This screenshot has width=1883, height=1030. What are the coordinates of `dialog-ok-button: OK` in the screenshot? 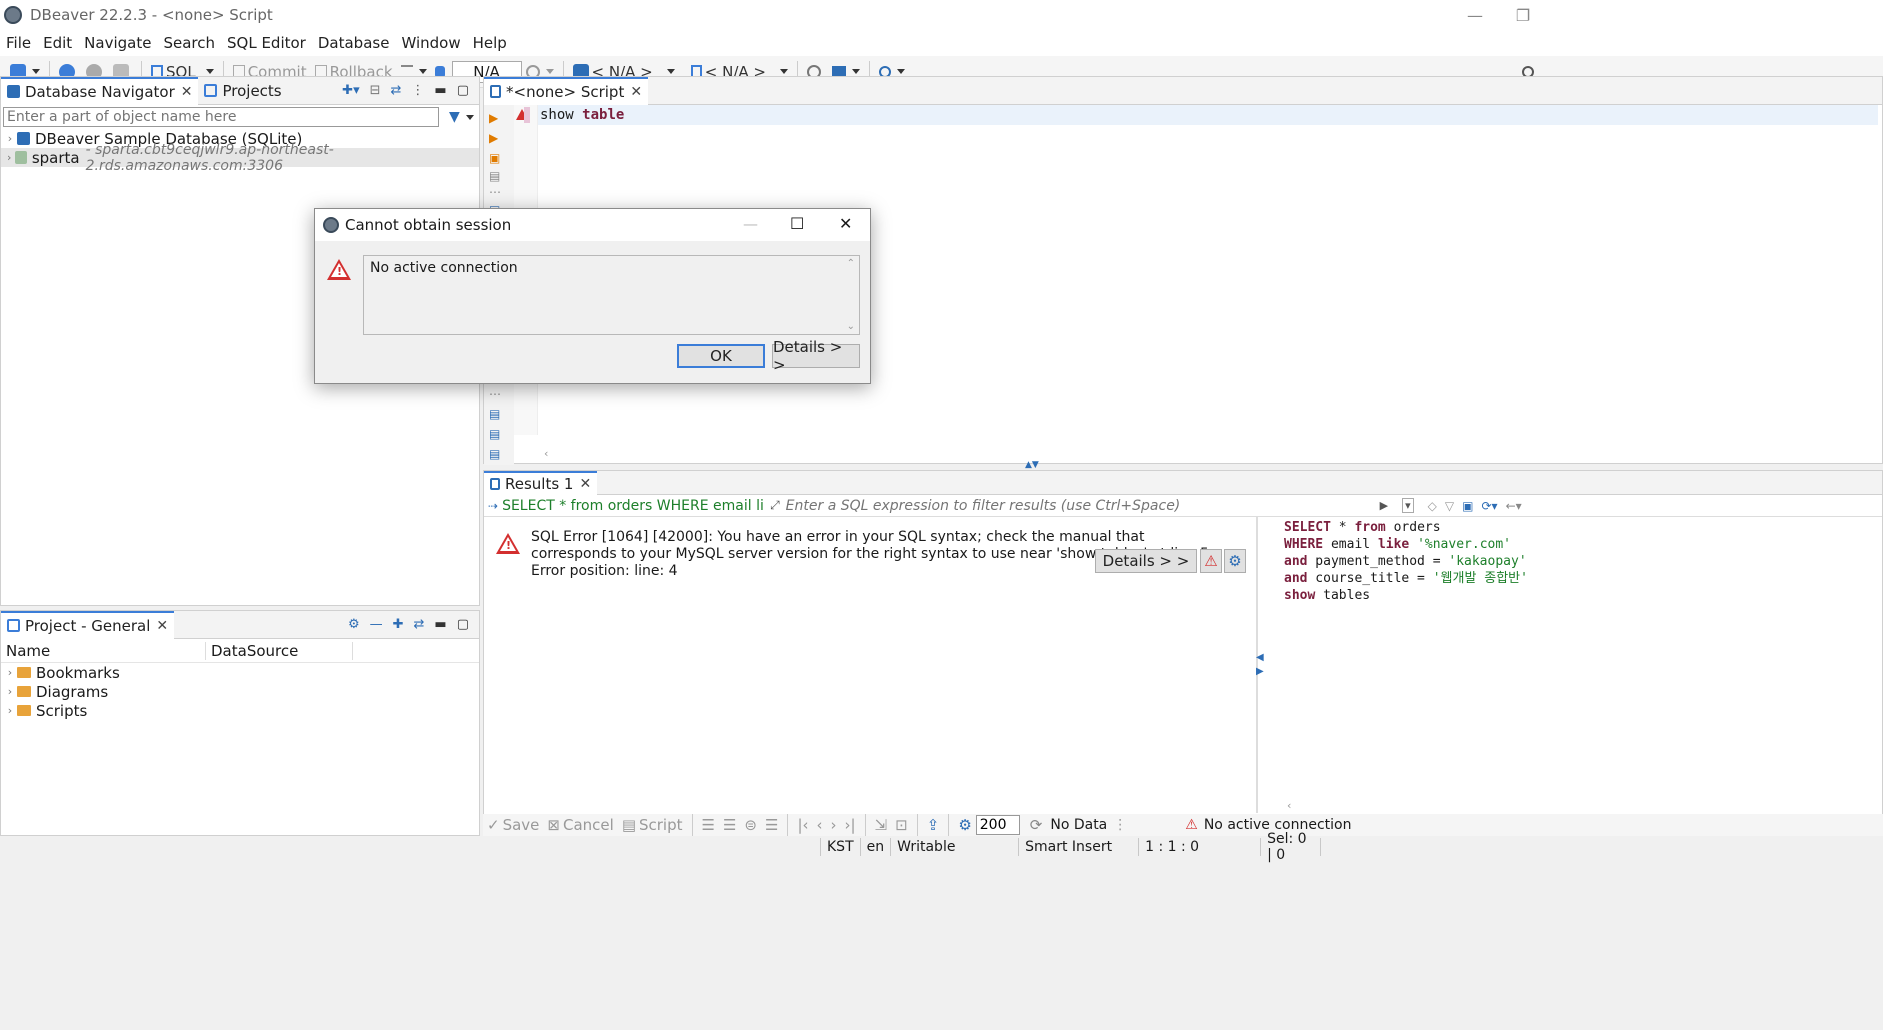 It's located at (721, 356).